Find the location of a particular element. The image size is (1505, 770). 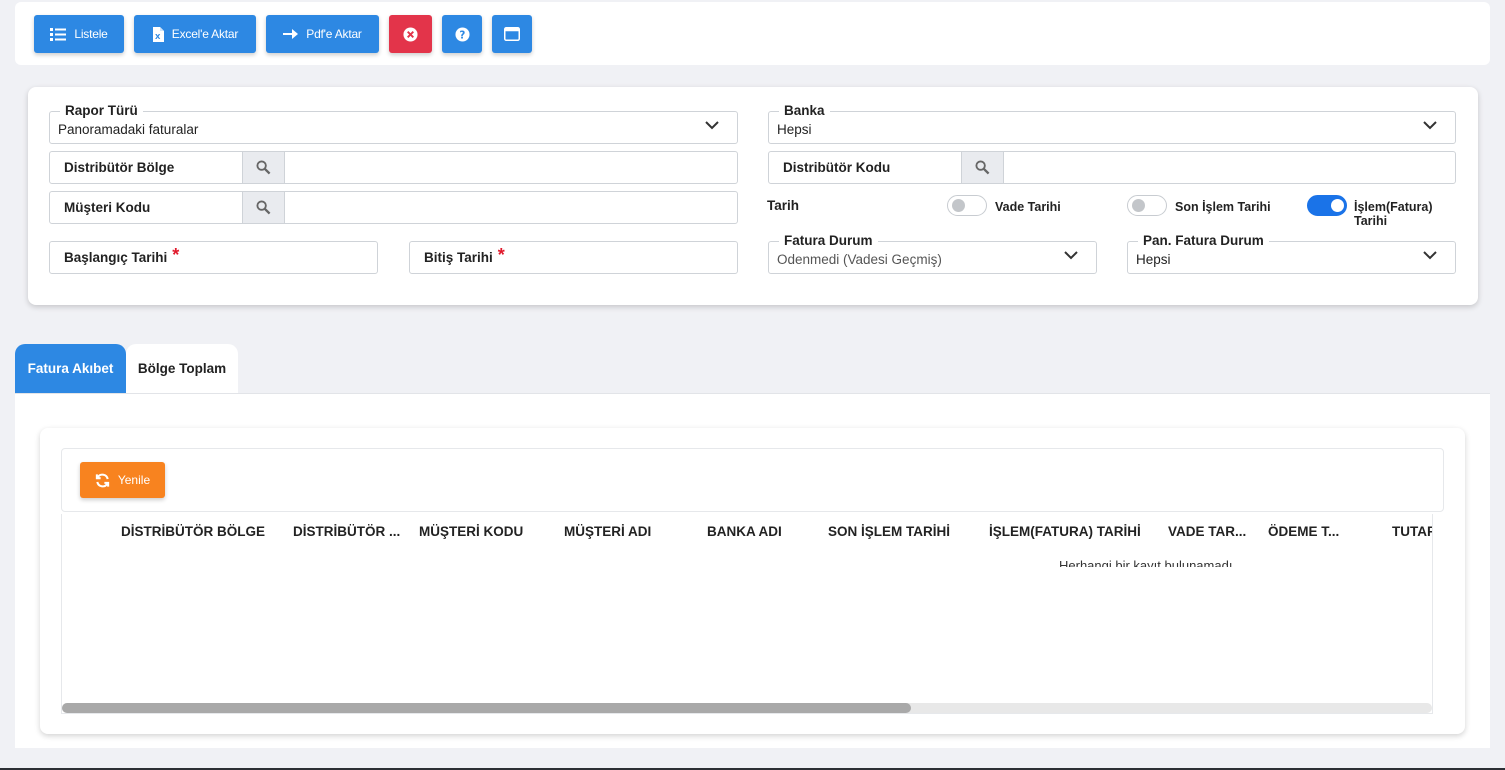

excel-file-icon: X is located at coordinates (158, 34).